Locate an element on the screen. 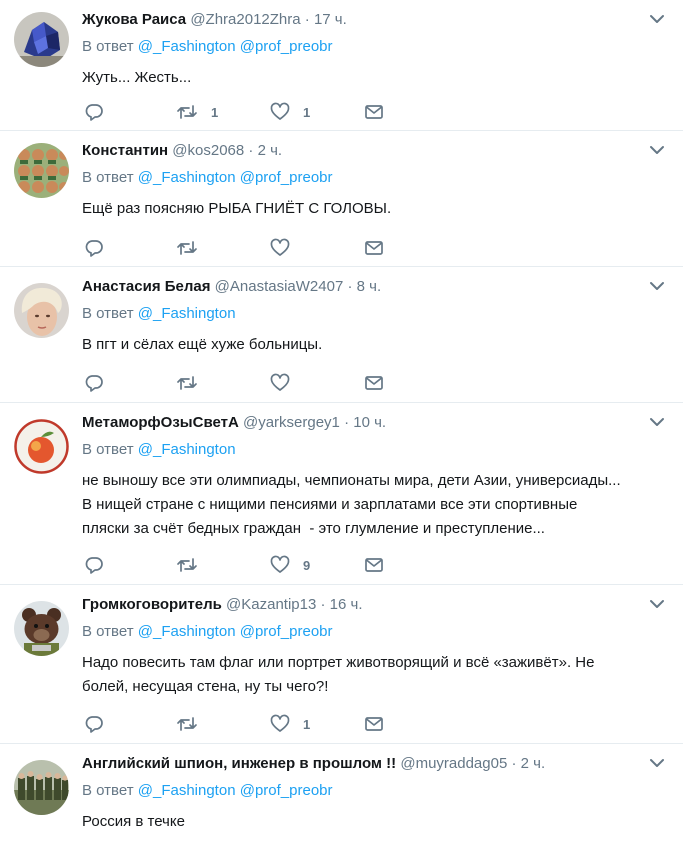  author-name: Жукова Раиса is located at coordinates (134, 19).